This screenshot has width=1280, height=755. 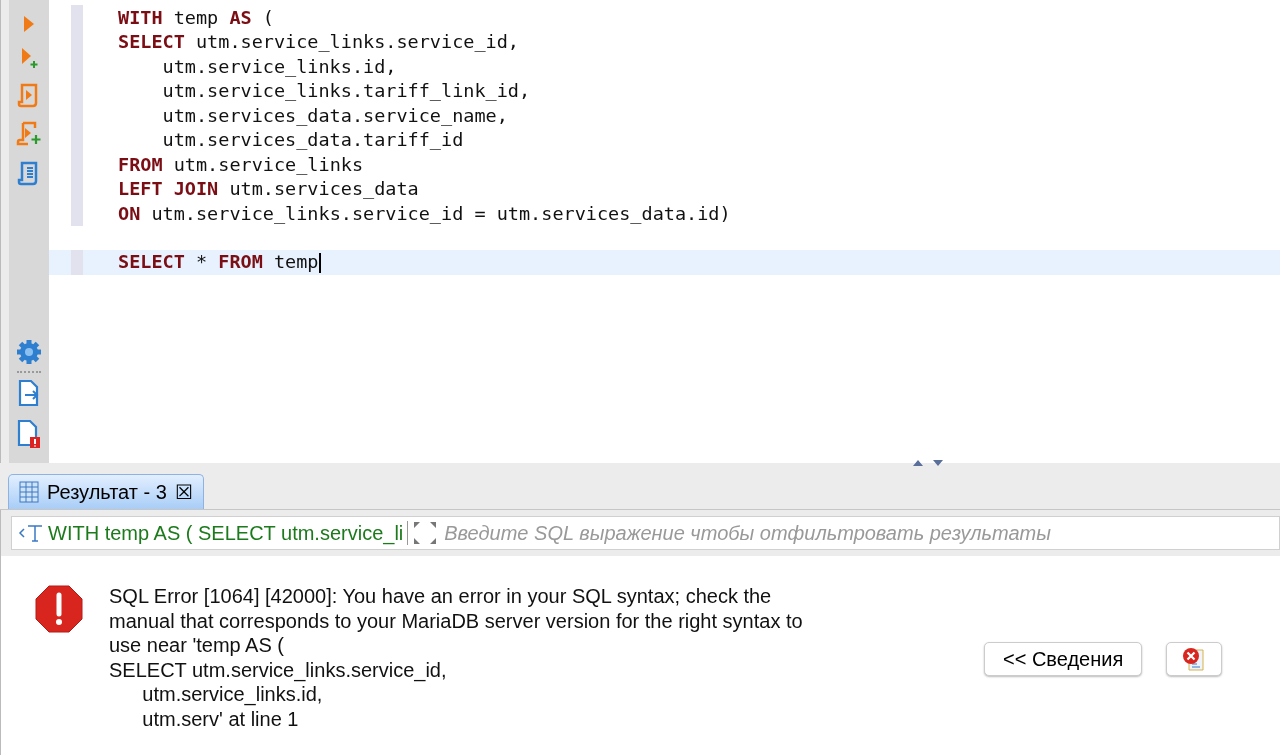 I want to click on code-text: utm.services_data.tariff_id, so click(x=312, y=140).